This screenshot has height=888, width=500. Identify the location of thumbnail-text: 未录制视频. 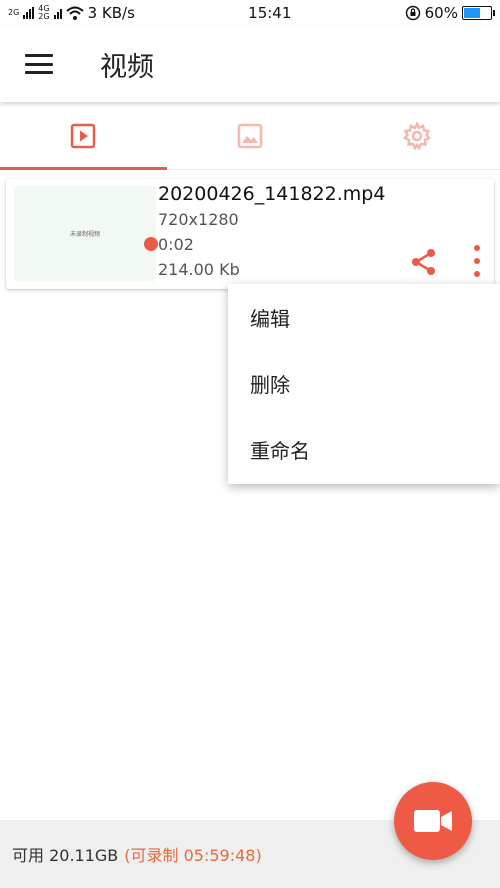
(84, 234).